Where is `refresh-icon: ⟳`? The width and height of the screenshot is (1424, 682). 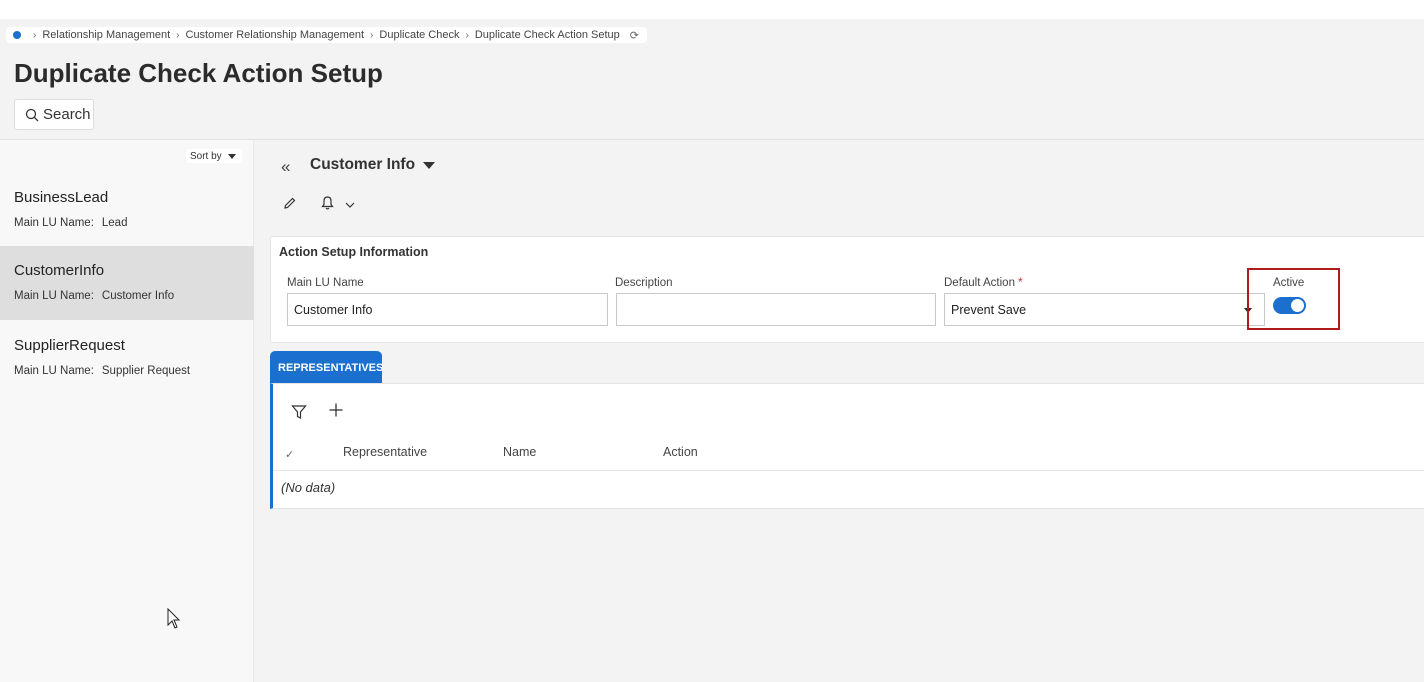
refresh-icon: ⟳ is located at coordinates (634, 35).